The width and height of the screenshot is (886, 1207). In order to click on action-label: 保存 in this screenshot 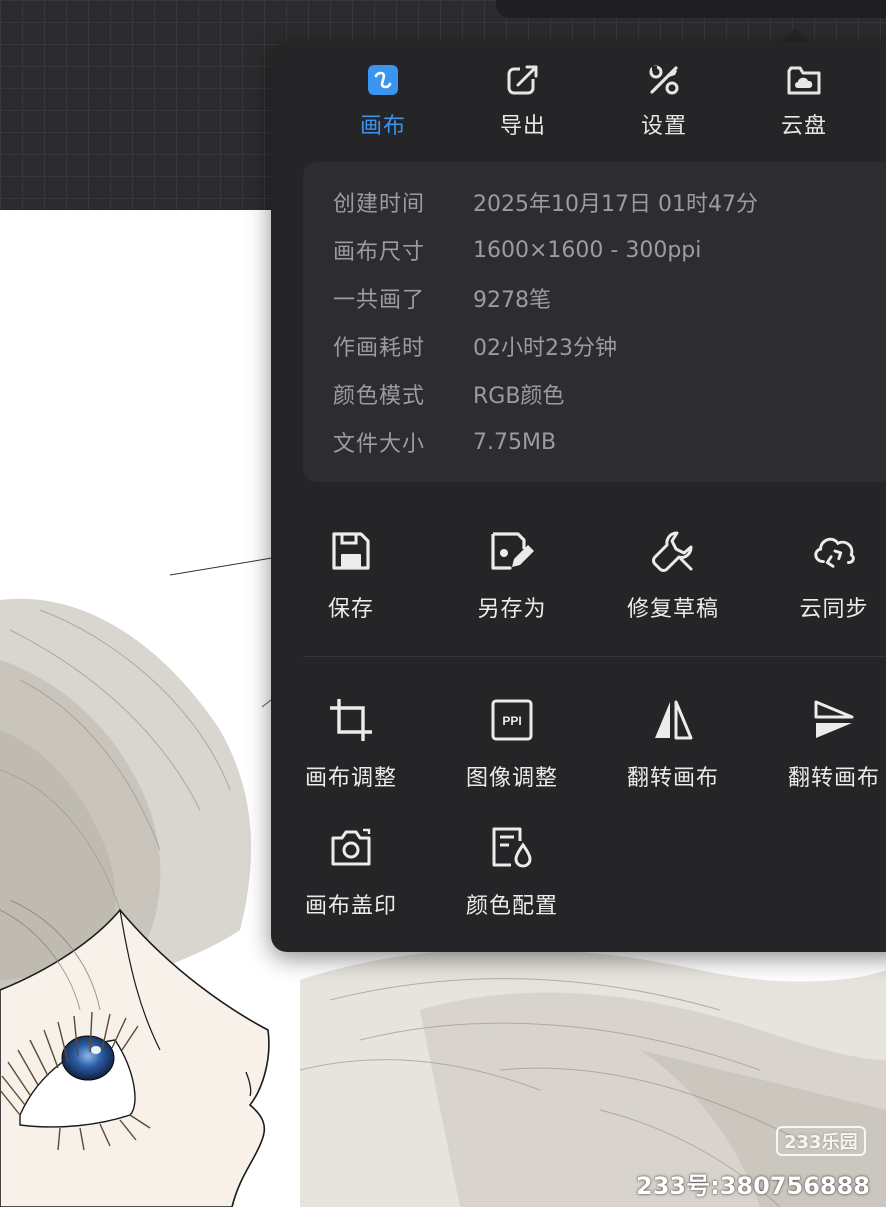, I will do `click(350, 609)`.